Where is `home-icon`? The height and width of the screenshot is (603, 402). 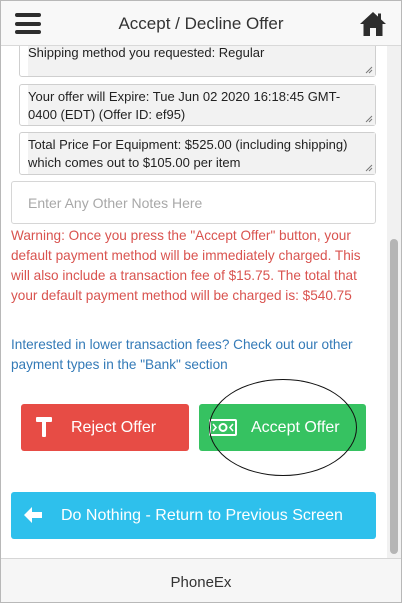
home-icon is located at coordinates (373, 24).